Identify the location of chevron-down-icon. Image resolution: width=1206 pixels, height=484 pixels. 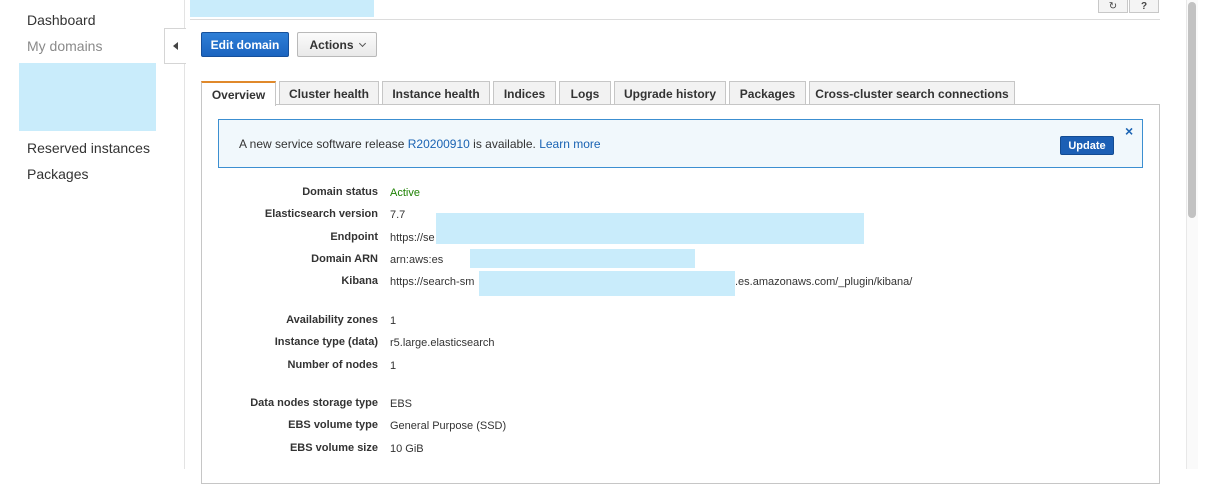
(362, 43).